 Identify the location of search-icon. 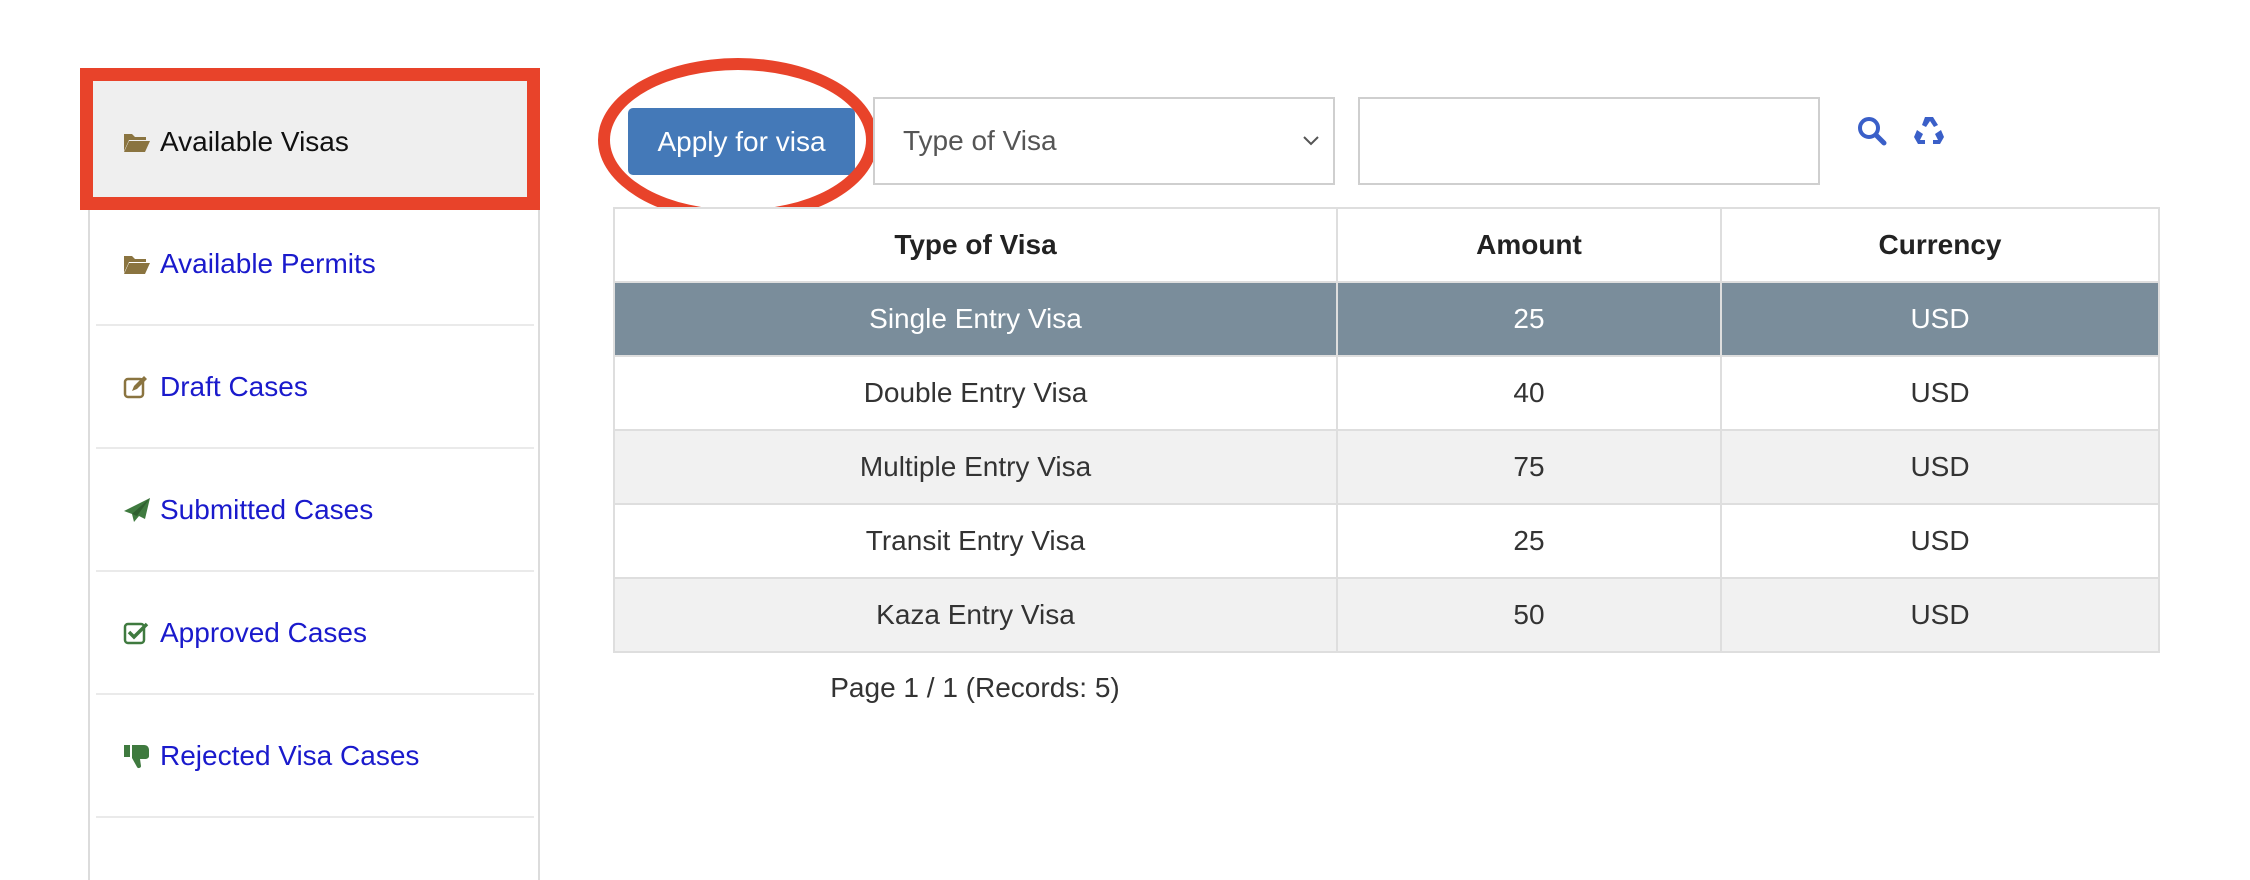
(1872, 131).